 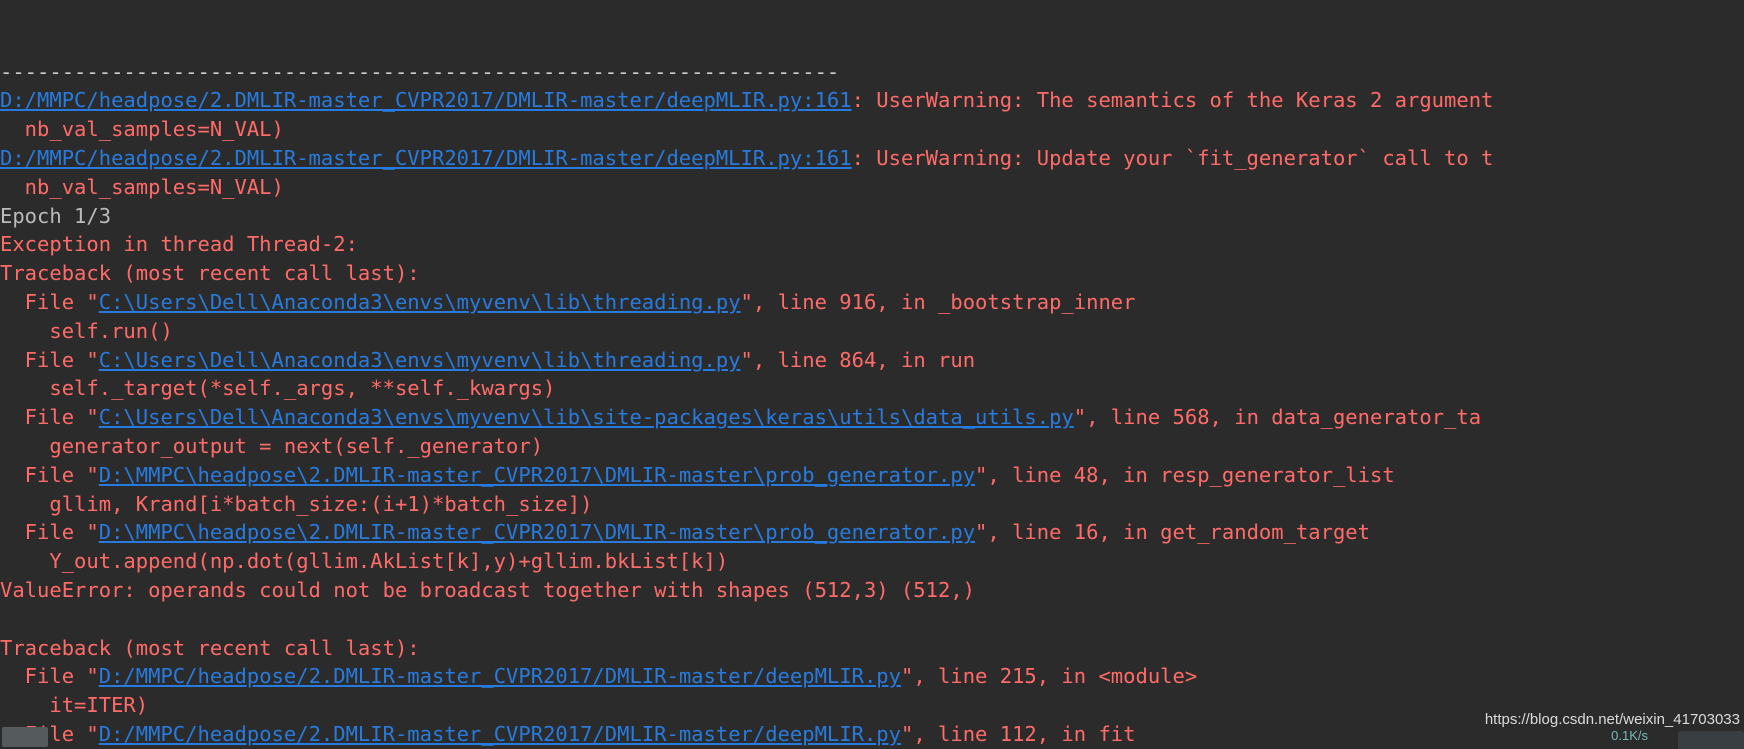 What do you see at coordinates (86, 330) in the screenshot?
I see `console-text: self.run()` at bounding box center [86, 330].